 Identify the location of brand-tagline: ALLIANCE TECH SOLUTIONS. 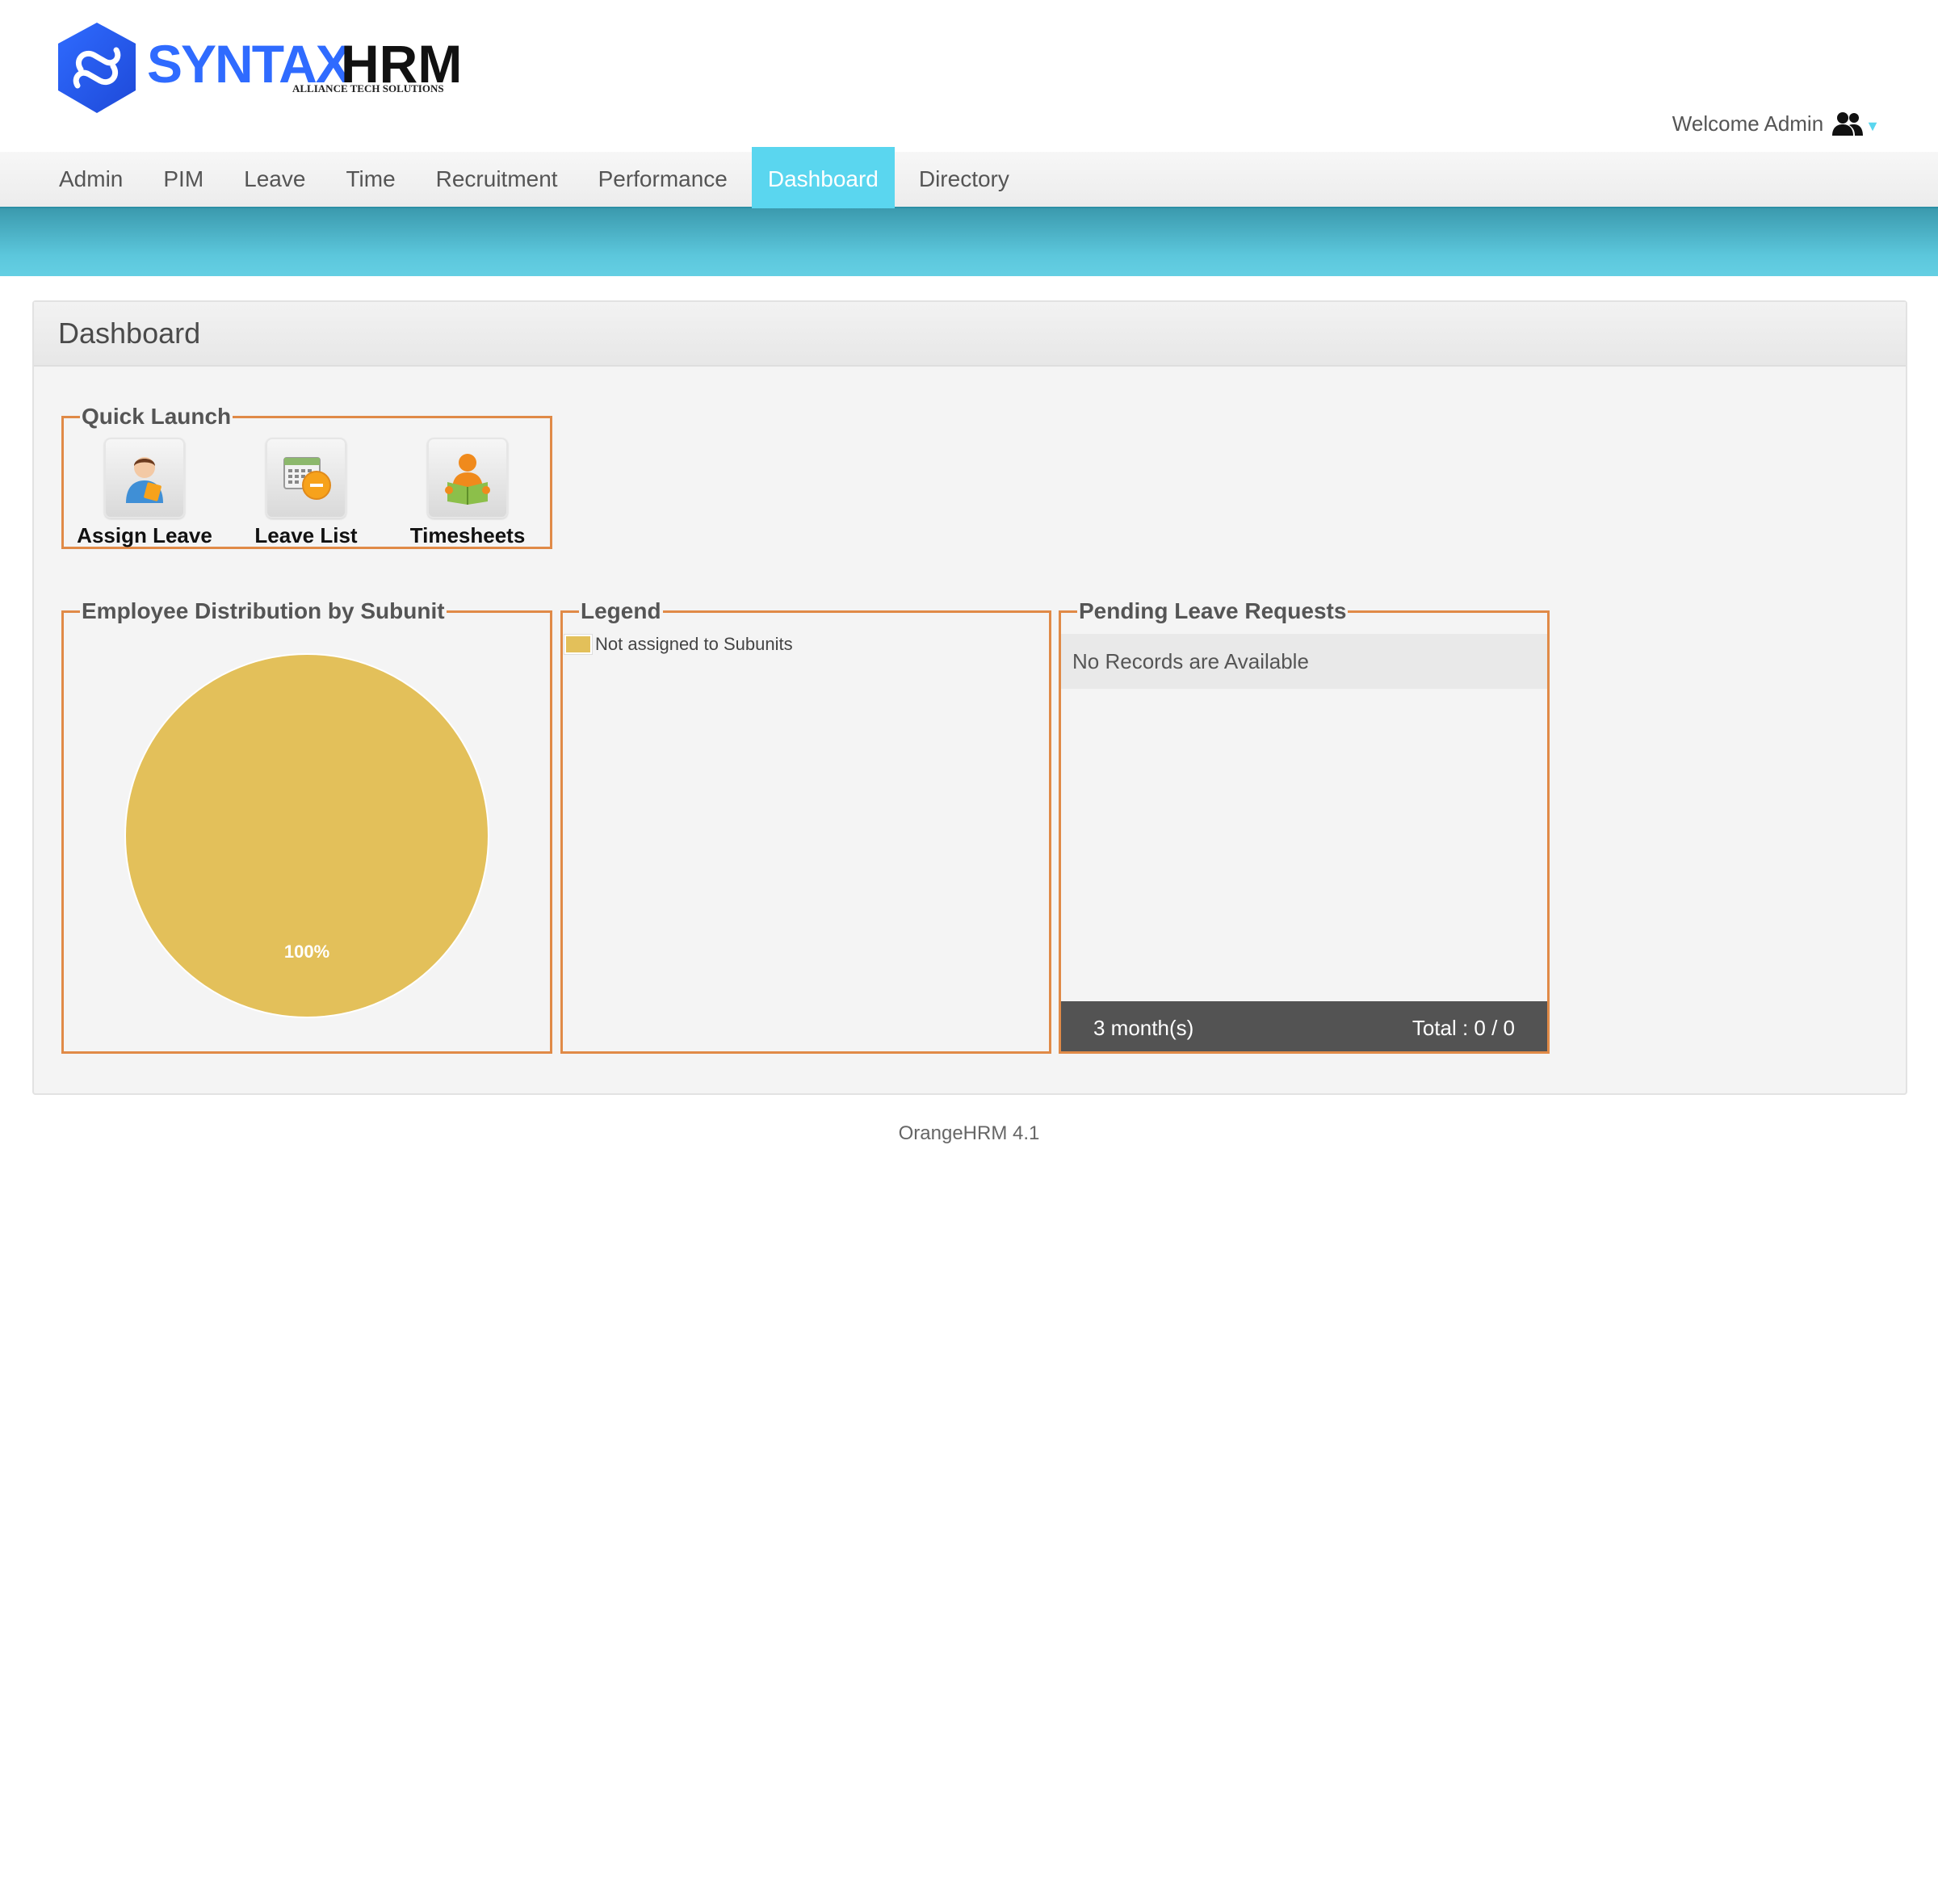
(368, 88).